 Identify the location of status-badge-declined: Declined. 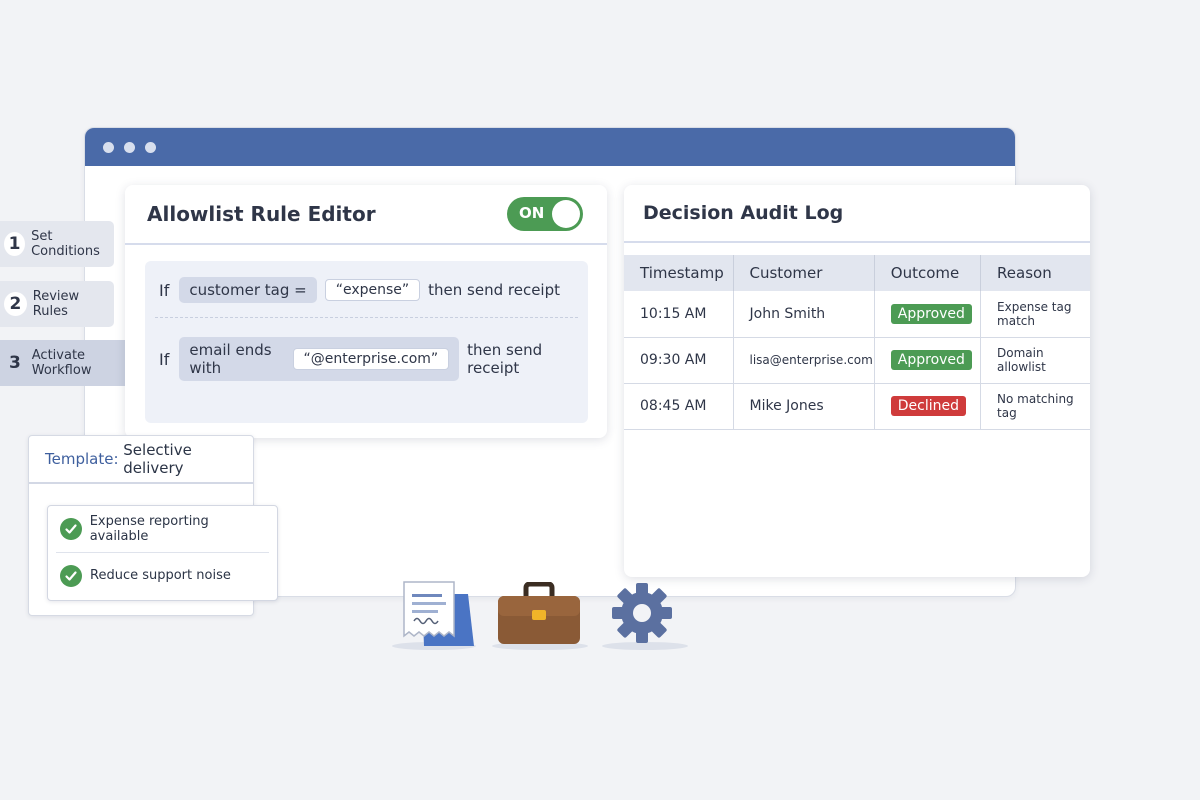
(928, 406).